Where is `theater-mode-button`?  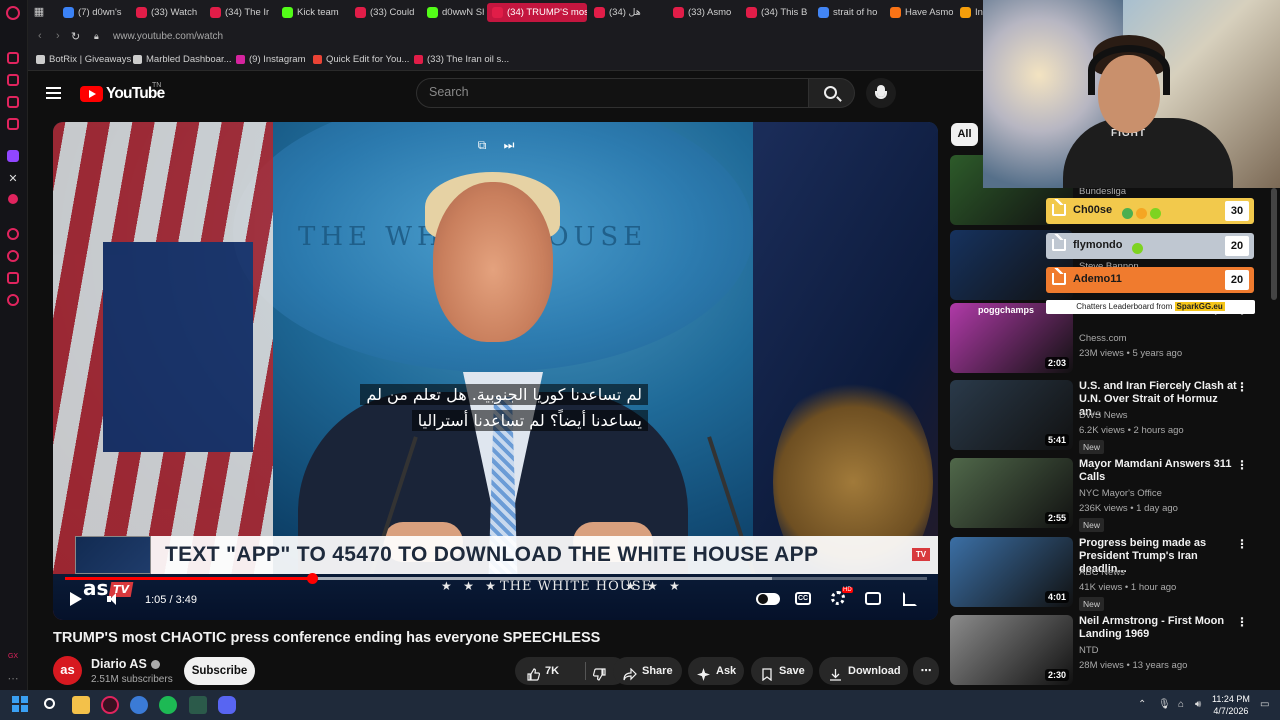 theater-mode-button is located at coordinates (873, 598).